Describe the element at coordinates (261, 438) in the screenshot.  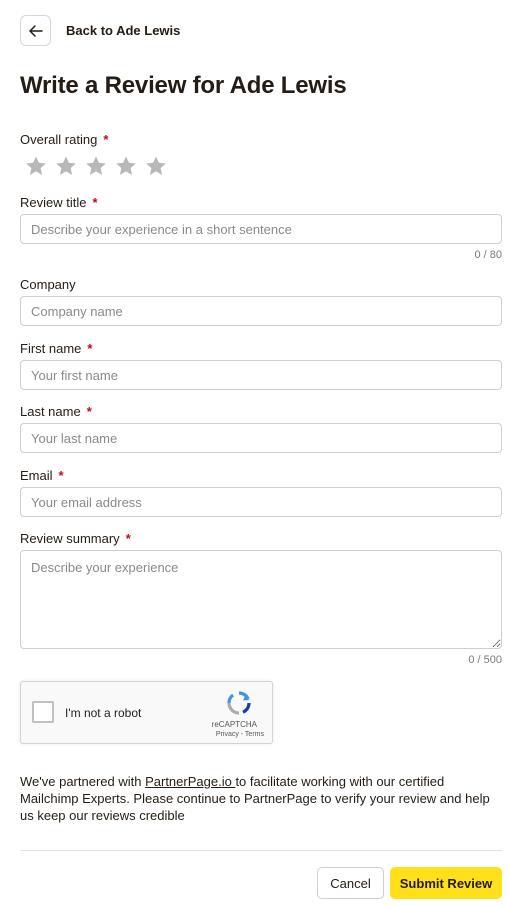
I see `last-name-input` at that location.